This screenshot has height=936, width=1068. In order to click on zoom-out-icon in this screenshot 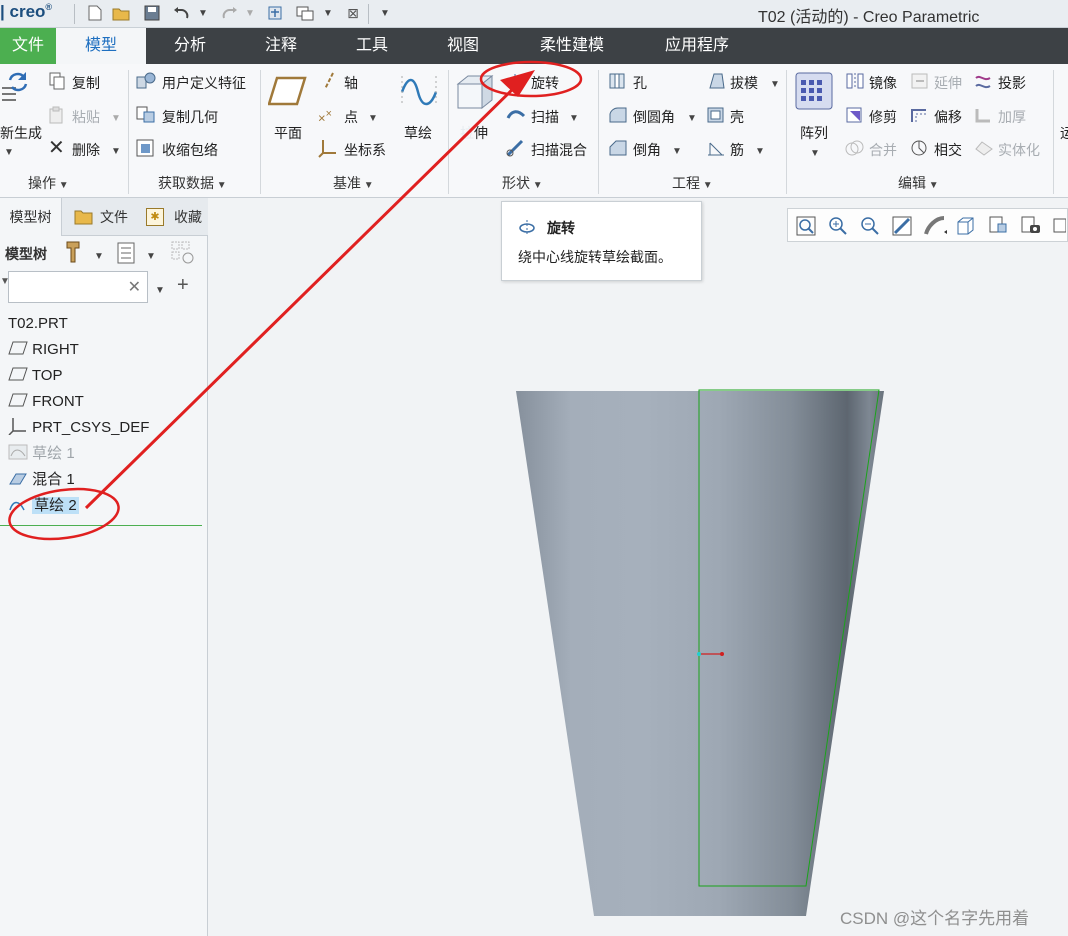, I will do `click(870, 226)`.